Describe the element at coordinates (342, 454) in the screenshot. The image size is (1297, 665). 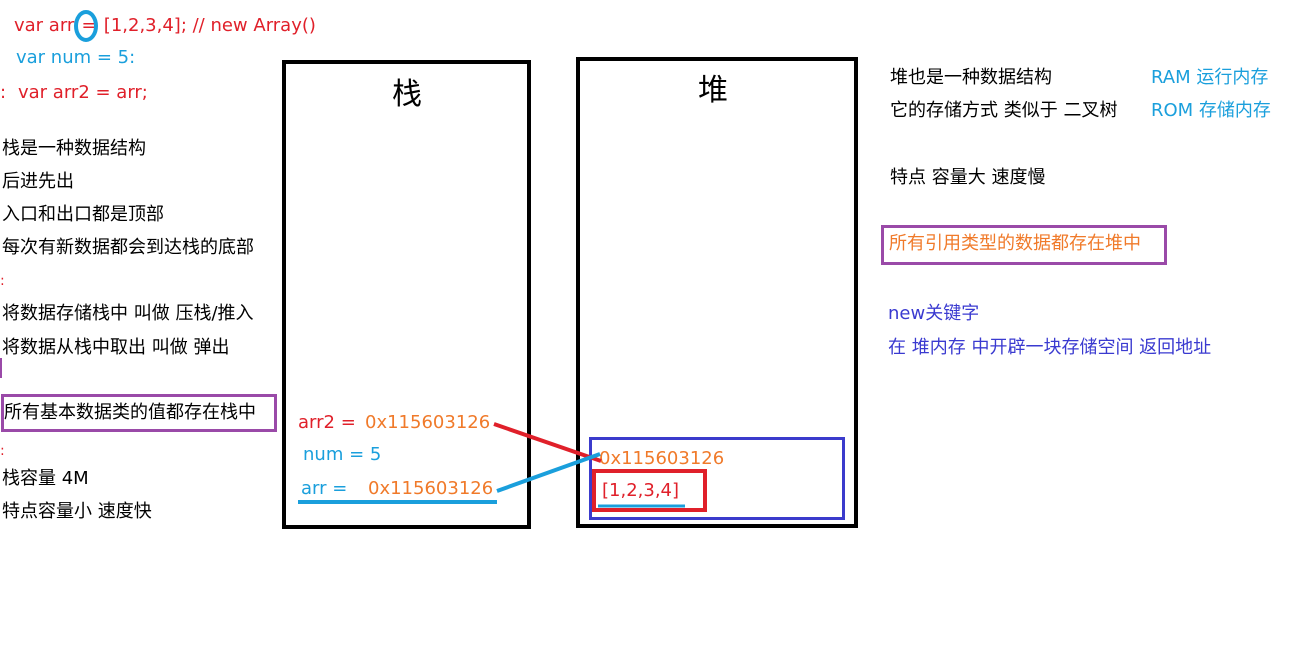
I see `stack-num: num = 5` at that location.